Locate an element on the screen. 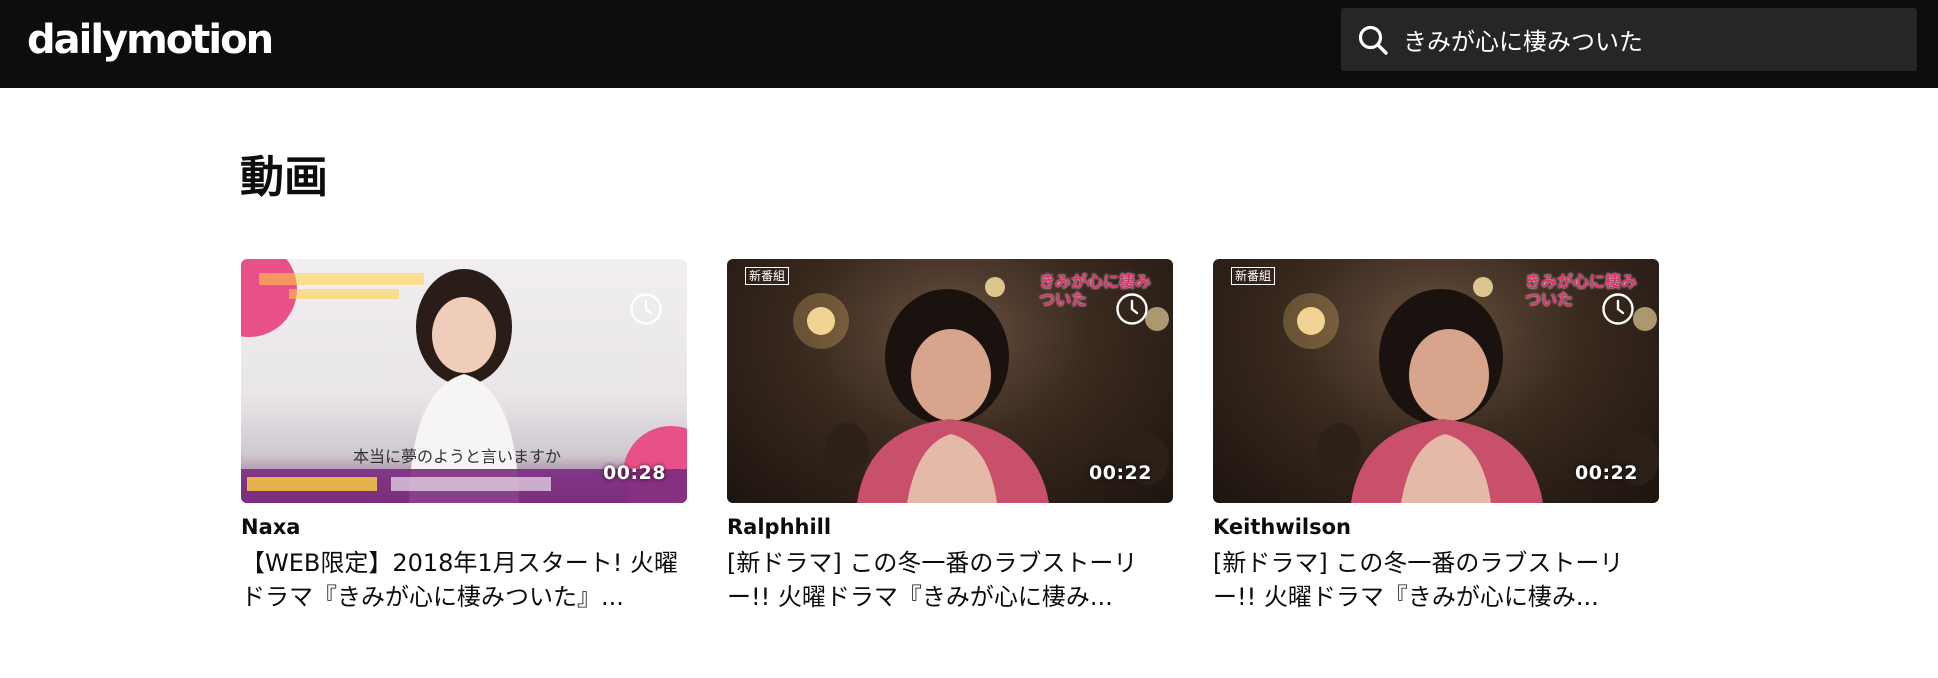 This screenshot has height=678, width=1938. channel-name: Keithwilson is located at coordinates (1436, 527).